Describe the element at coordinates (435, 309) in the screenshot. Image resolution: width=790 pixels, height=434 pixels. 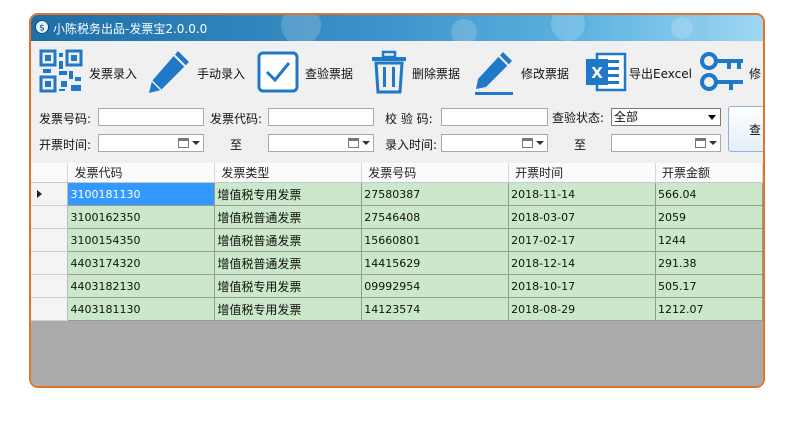
I see `table-cell: 14123574` at that location.